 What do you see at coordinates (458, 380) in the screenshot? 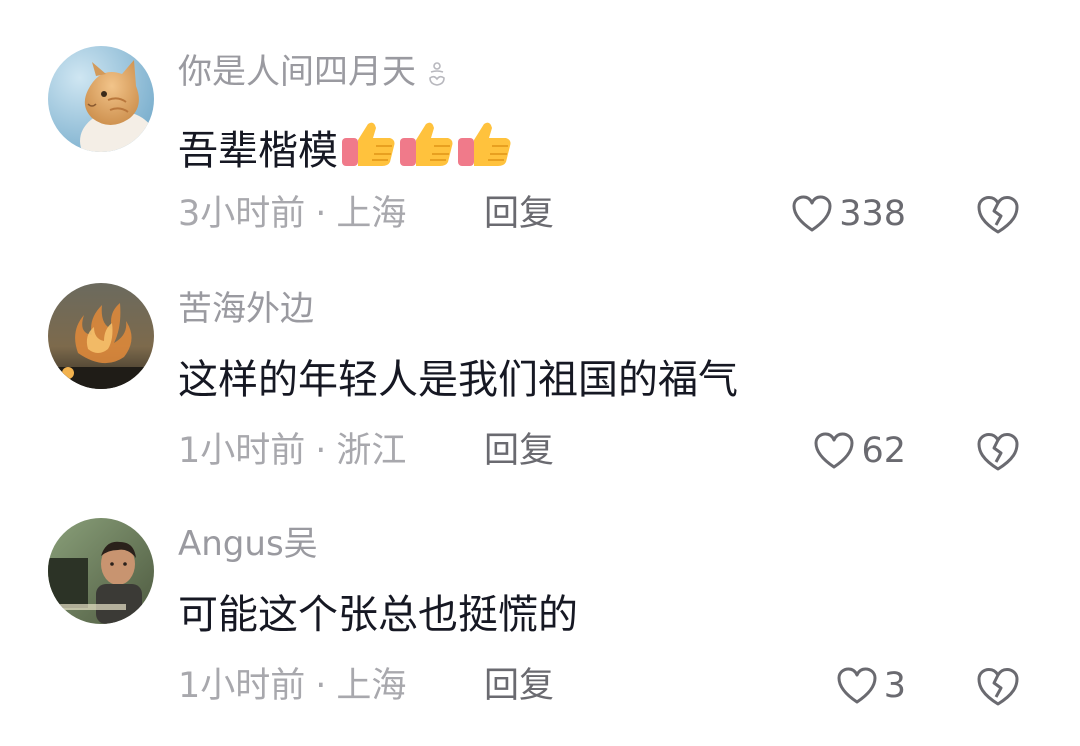
I see `comment-text: 这样的年轻人是我们祖国的福气` at bounding box center [458, 380].